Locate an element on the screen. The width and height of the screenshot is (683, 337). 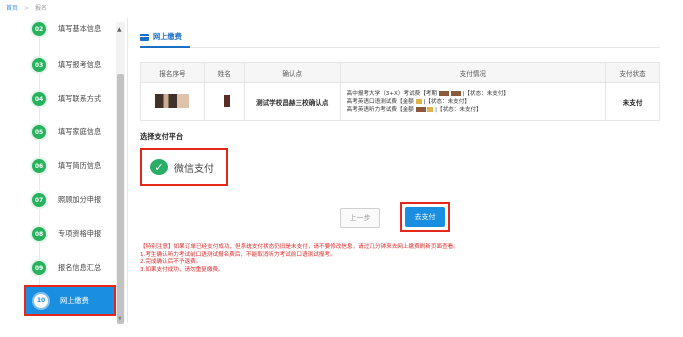
step-number-badge: 05 is located at coordinates (39, 132).